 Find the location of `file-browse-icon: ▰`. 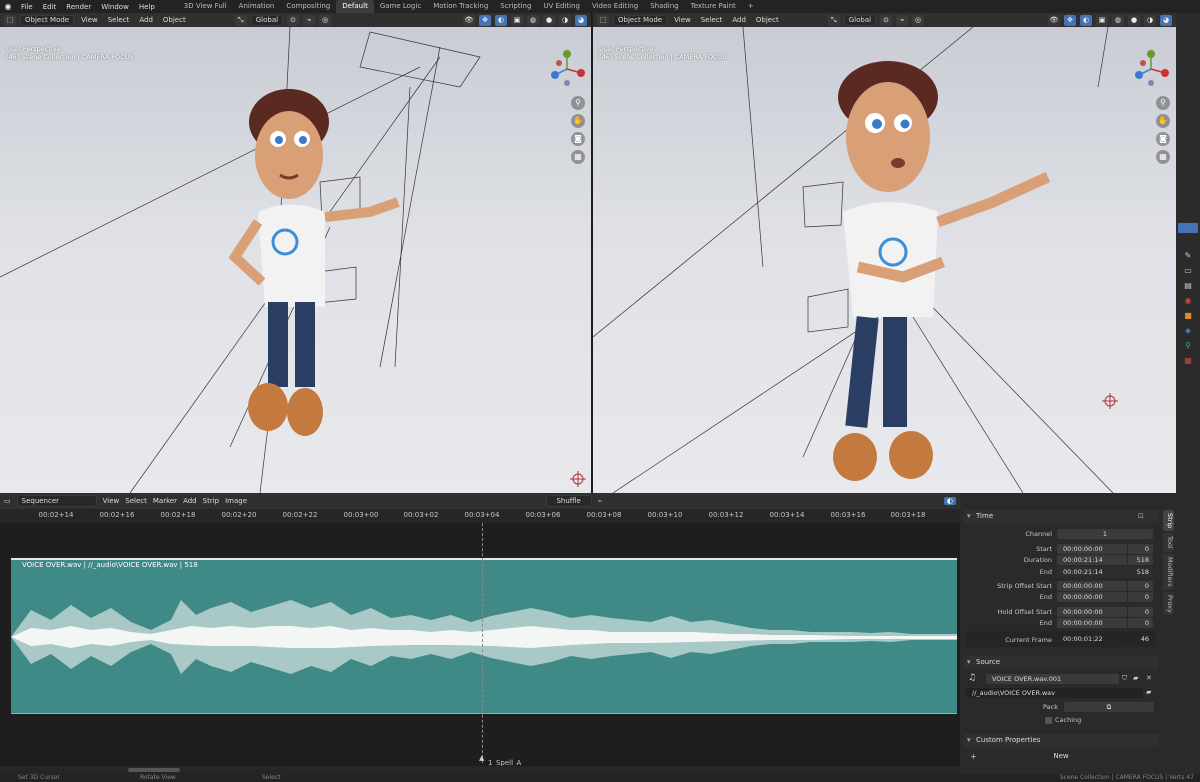

file-browse-icon: ▰ is located at coordinates (1148, 692).